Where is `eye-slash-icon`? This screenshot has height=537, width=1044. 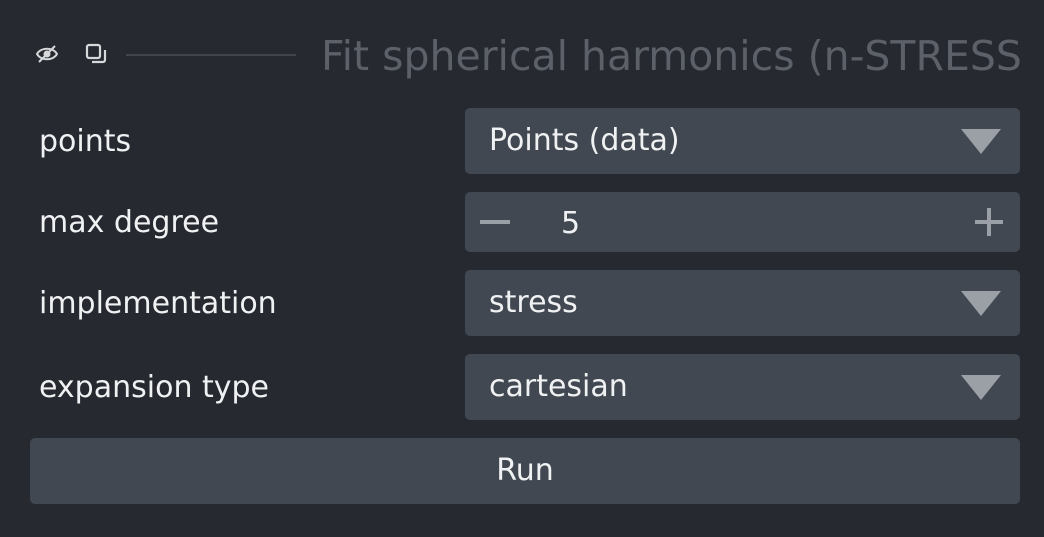
eye-slash-icon is located at coordinates (47, 54).